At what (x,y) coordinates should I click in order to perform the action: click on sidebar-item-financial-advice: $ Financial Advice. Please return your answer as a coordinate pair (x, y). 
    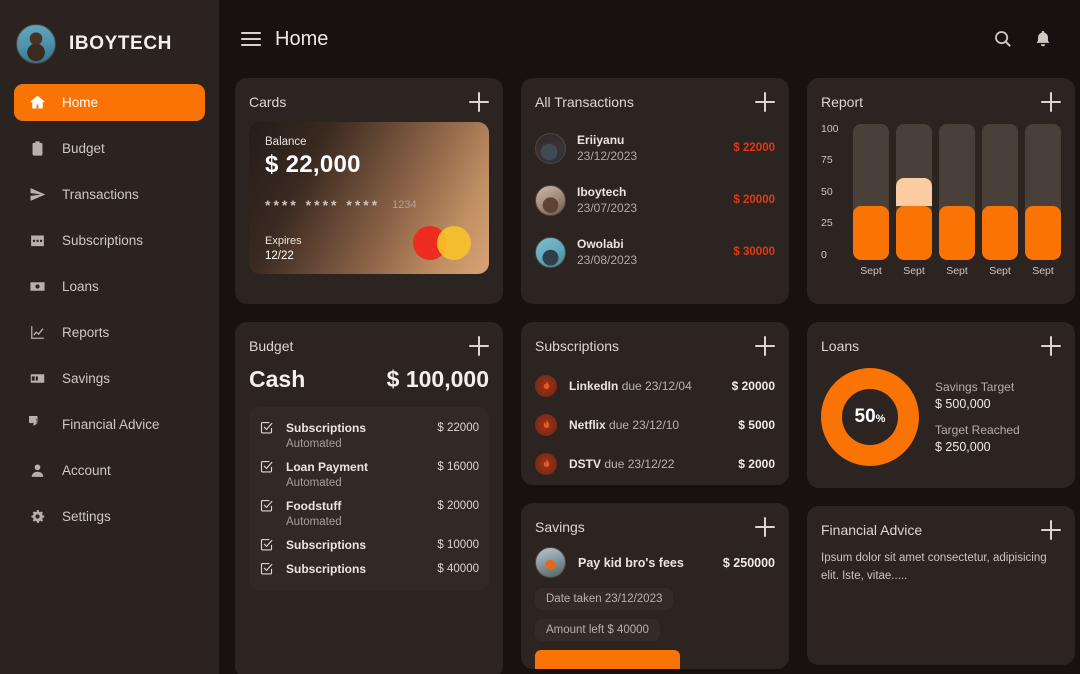
    Looking at the image, I should click on (109, 424).